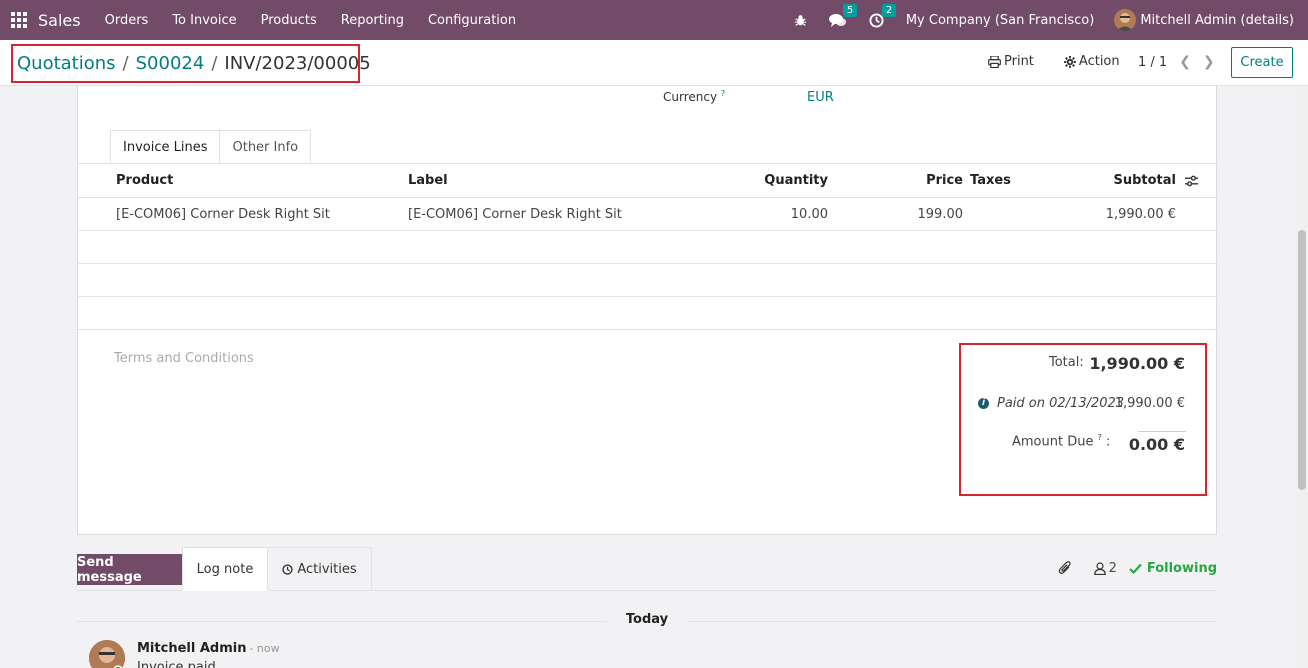 Image resolution: width=1308 pixels, height=668 pixels. Describe the element at coordinates (850, 10) in the screenshot. I see `messages-count-badge: 5` at that location.